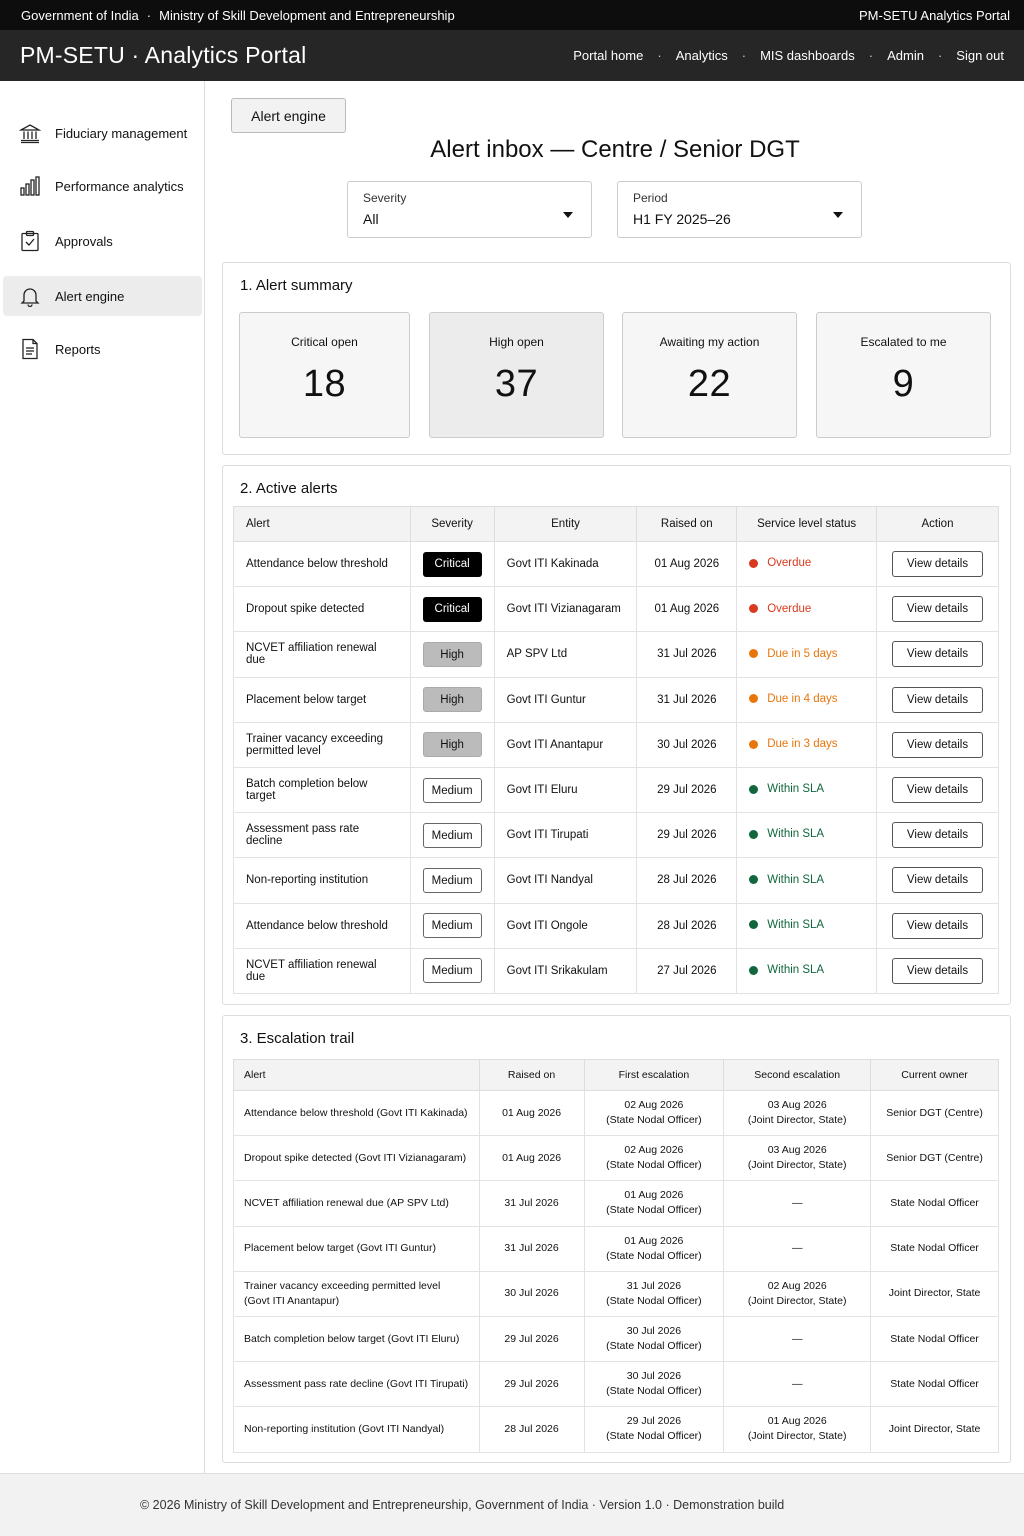 The image size is (1024, 1536). Describe the element at coordinates (163, 55) in the screenshot. I see `brand-title: PM-SETU · Analytics Portal` at that location.